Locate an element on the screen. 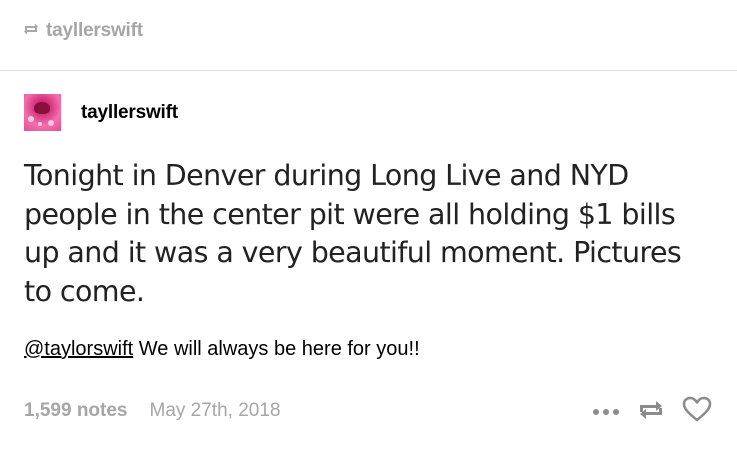  avatar-rose-shape is located at coordinates (42, 108).